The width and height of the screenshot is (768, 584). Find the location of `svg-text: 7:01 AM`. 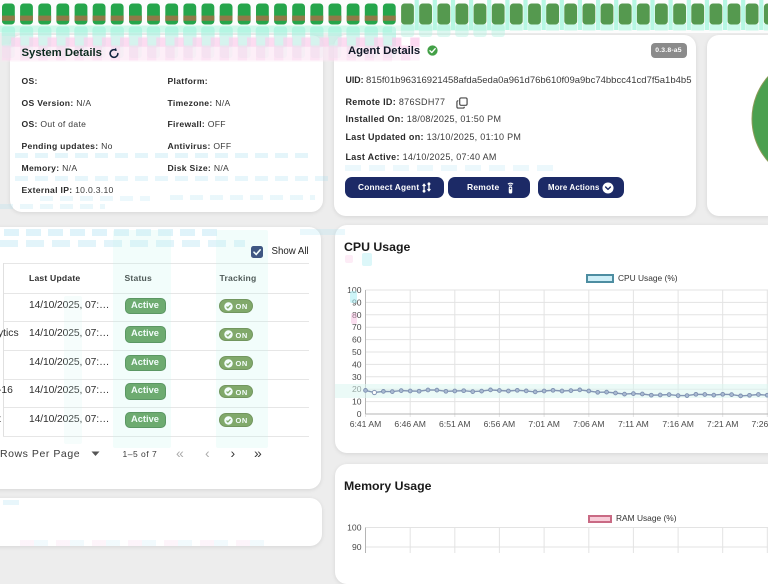

svg-text: 7:01 AM is located at coordinates (544, 424).